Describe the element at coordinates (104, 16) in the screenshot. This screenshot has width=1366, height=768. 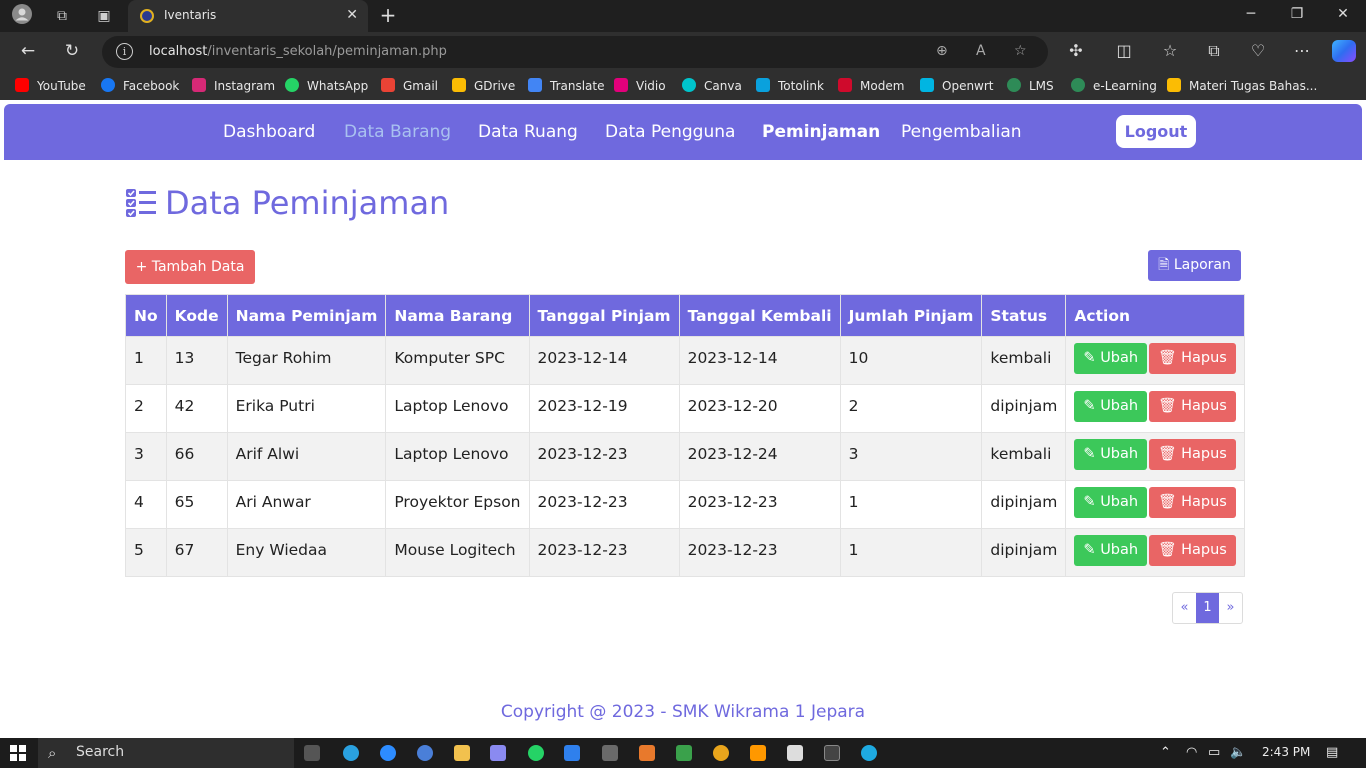
I see `tab-actions-icon: ▣` at that location.